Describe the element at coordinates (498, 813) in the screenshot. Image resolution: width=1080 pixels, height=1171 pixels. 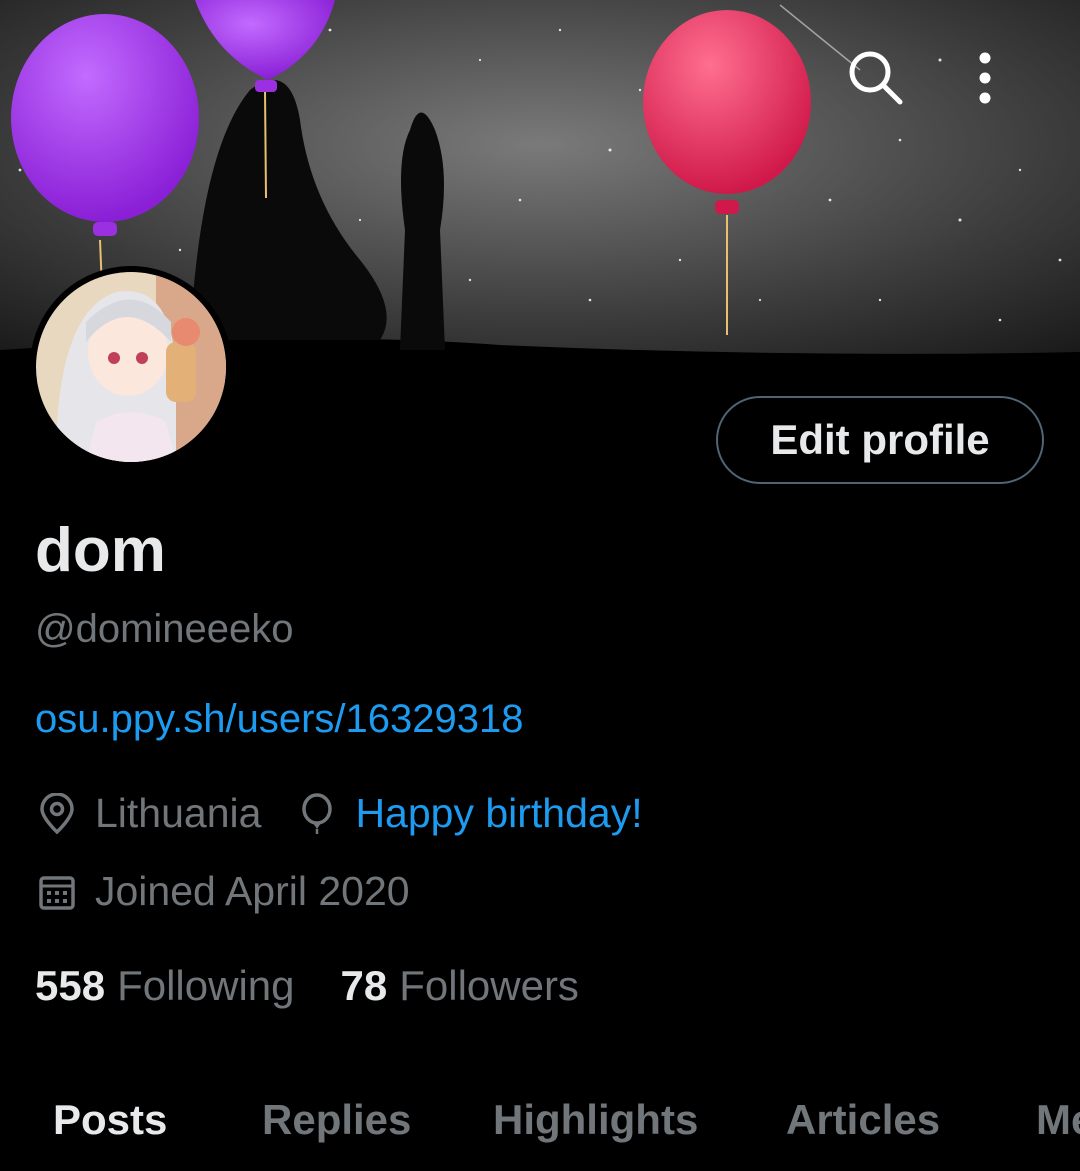
I see `birthday-link: Happy birthday!` at that location.